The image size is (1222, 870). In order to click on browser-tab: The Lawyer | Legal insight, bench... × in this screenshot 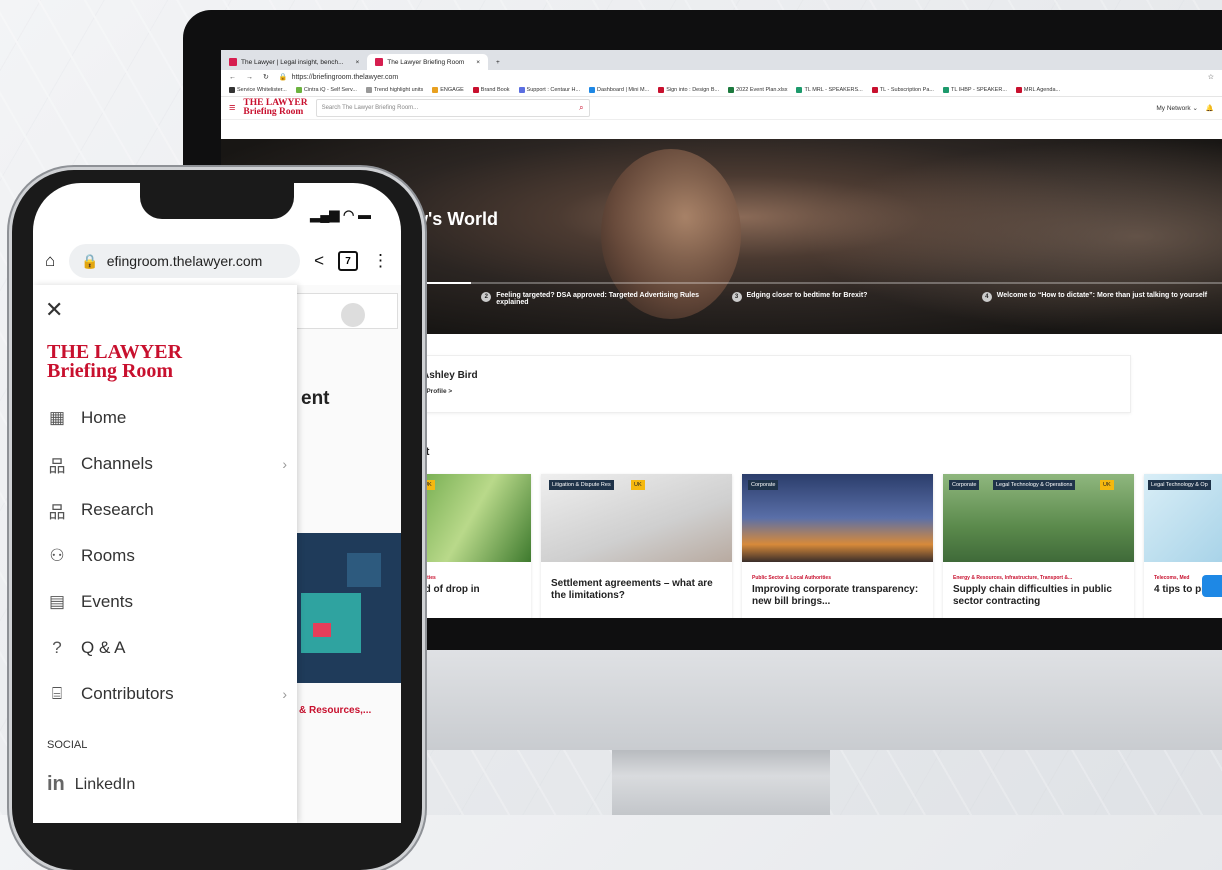, I will do `click(294, 62)`.